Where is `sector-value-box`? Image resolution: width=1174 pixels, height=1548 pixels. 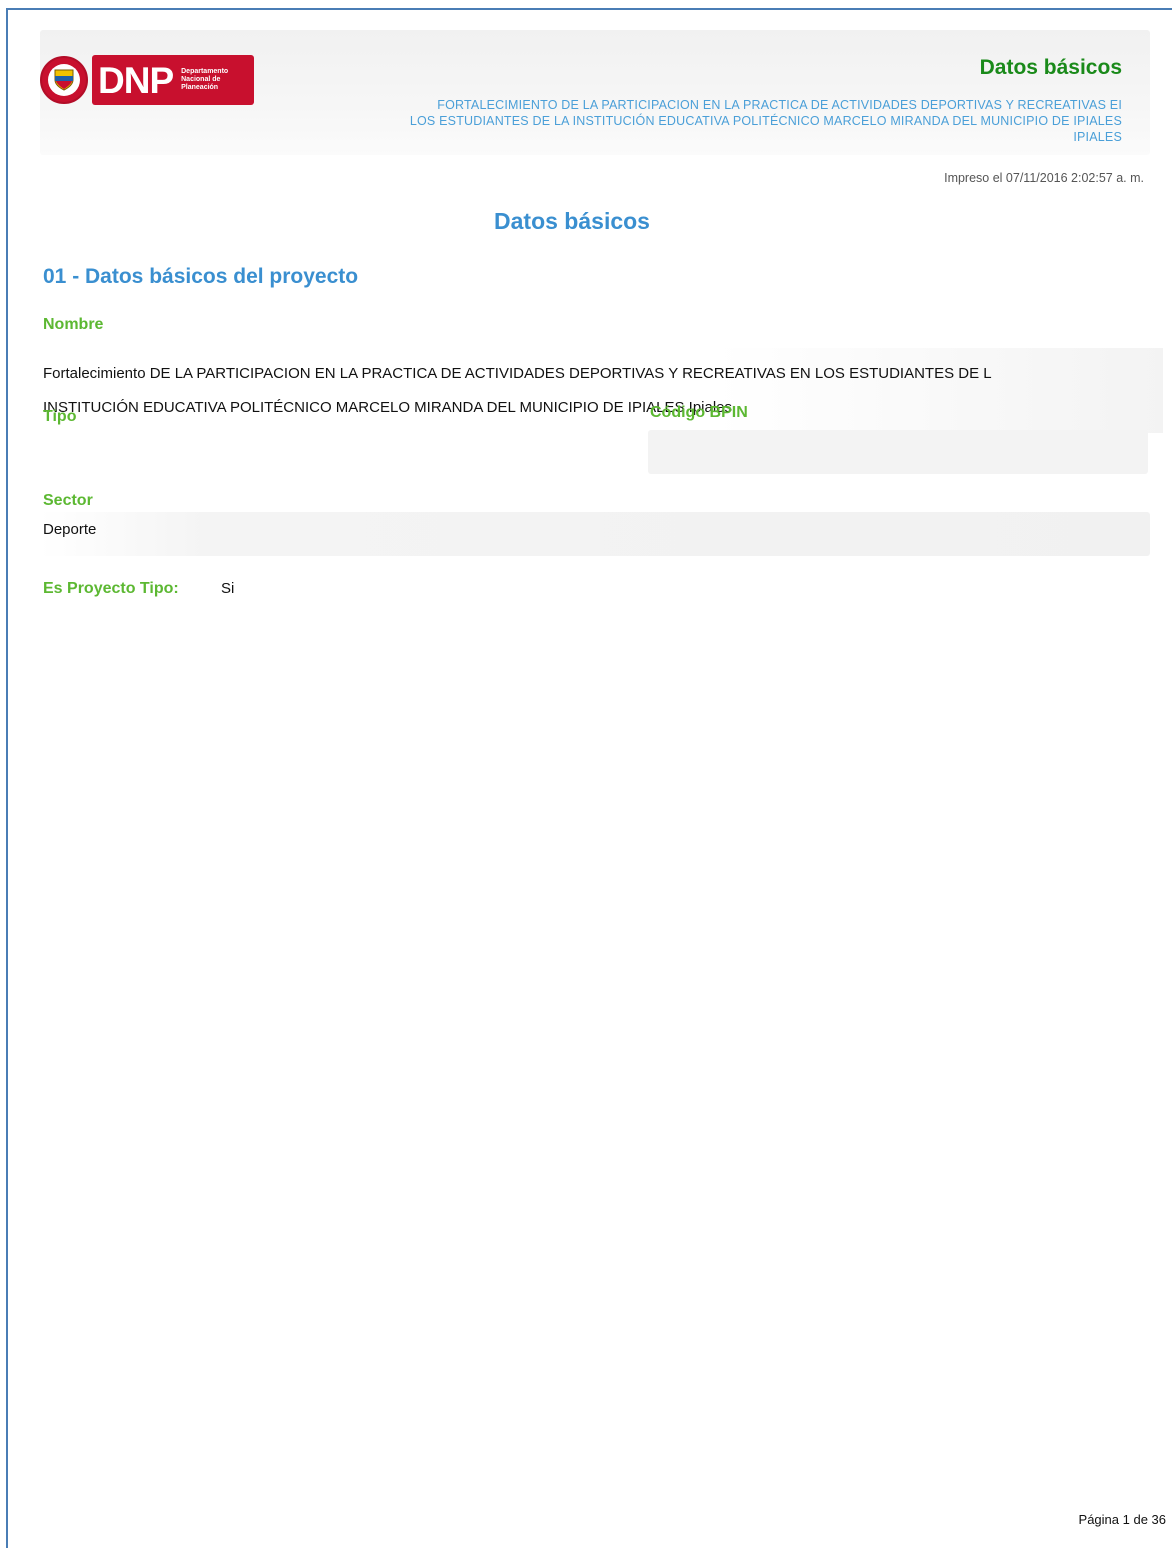
sector-value-box is located at coordinates (595, 534).